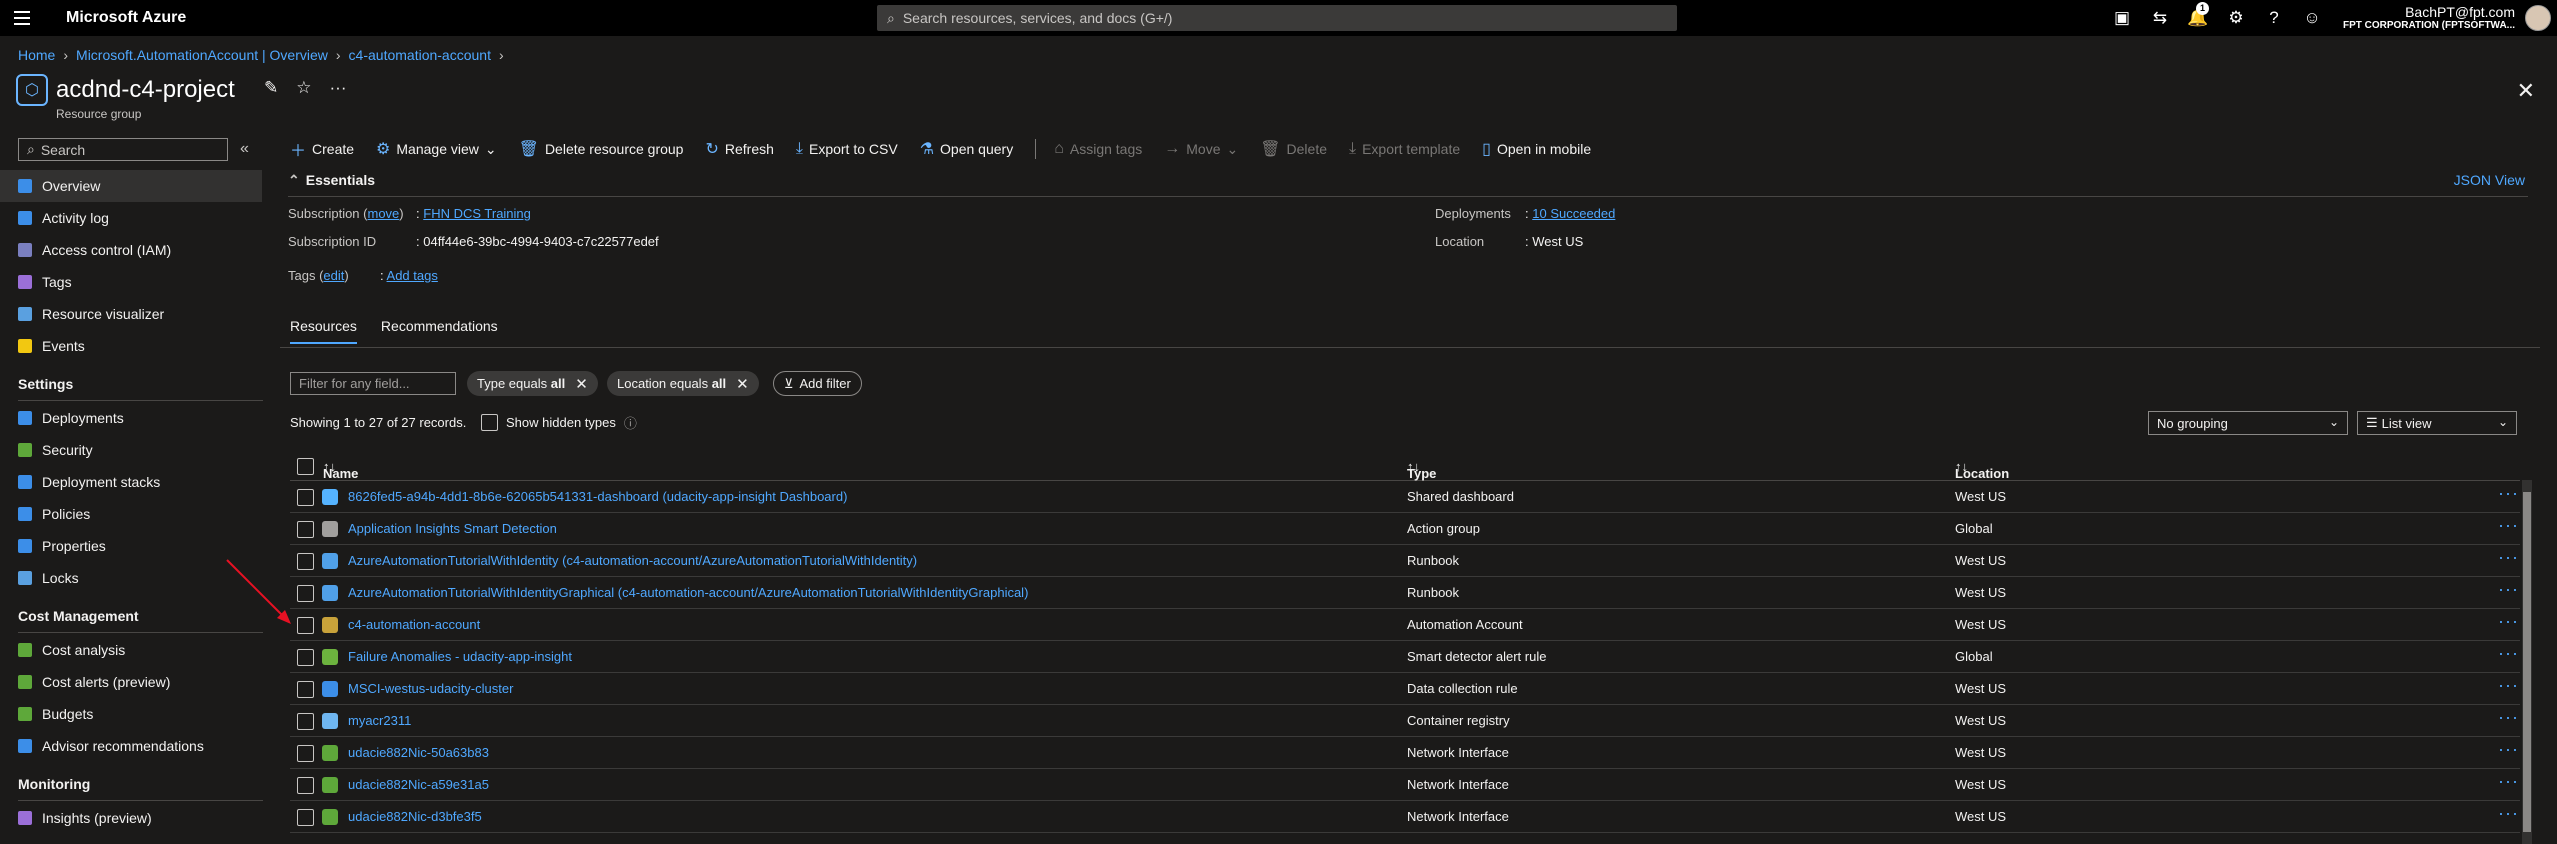  I want to click on sidebar-item-iam: Access control (IAM), so click(131, 250).